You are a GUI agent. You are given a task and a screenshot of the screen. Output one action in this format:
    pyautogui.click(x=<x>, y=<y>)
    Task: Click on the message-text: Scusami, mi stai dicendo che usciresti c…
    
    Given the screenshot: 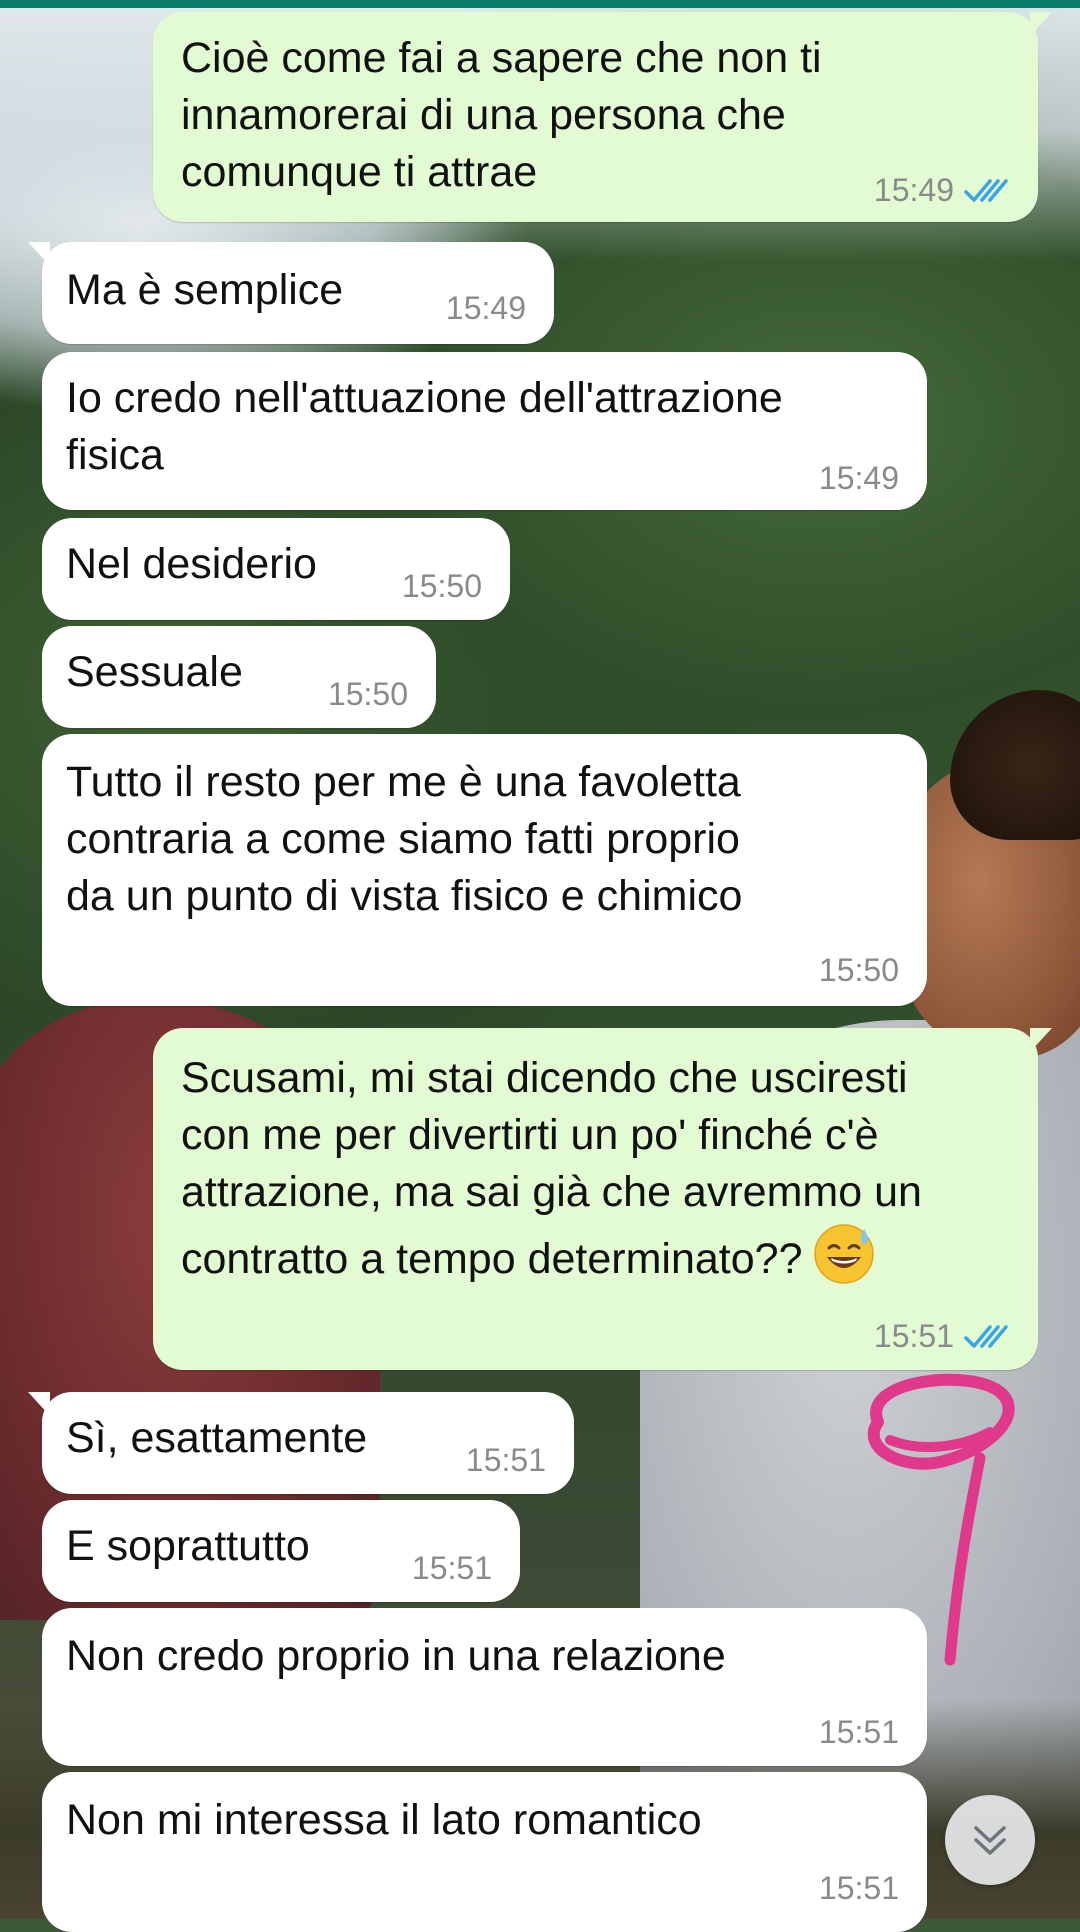 What is the action you would take?
    pyautogui.click(x=551, y=1169)
    